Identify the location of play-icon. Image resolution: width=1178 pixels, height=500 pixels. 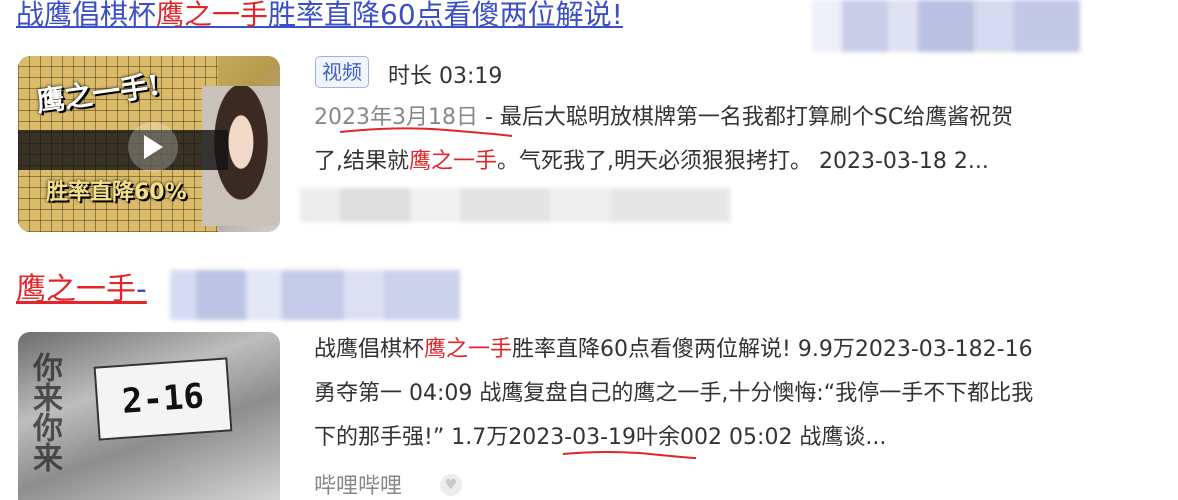
(153, 147).